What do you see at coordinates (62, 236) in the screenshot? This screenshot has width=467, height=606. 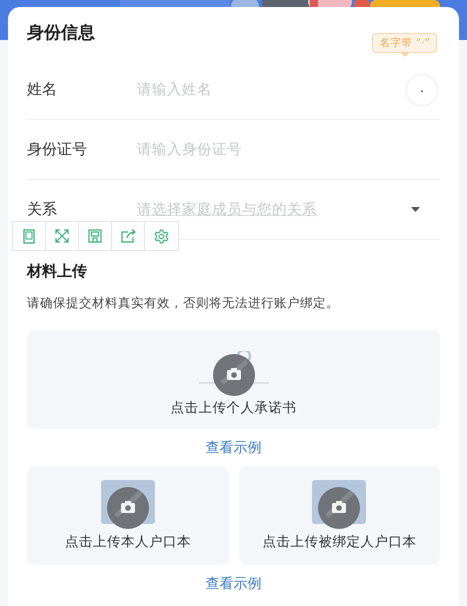 I see `expand-icon` at bounding box center [62, 236].